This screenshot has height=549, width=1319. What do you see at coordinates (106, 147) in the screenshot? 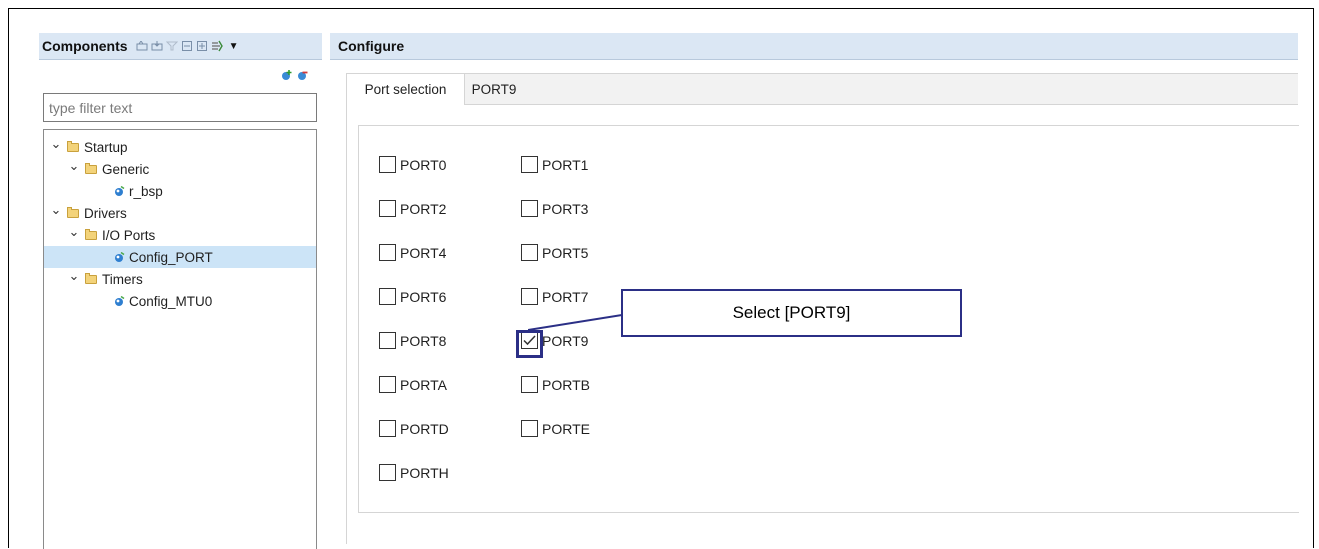
I see `tree-item-label: Startup` at bounding box center [106, 147].